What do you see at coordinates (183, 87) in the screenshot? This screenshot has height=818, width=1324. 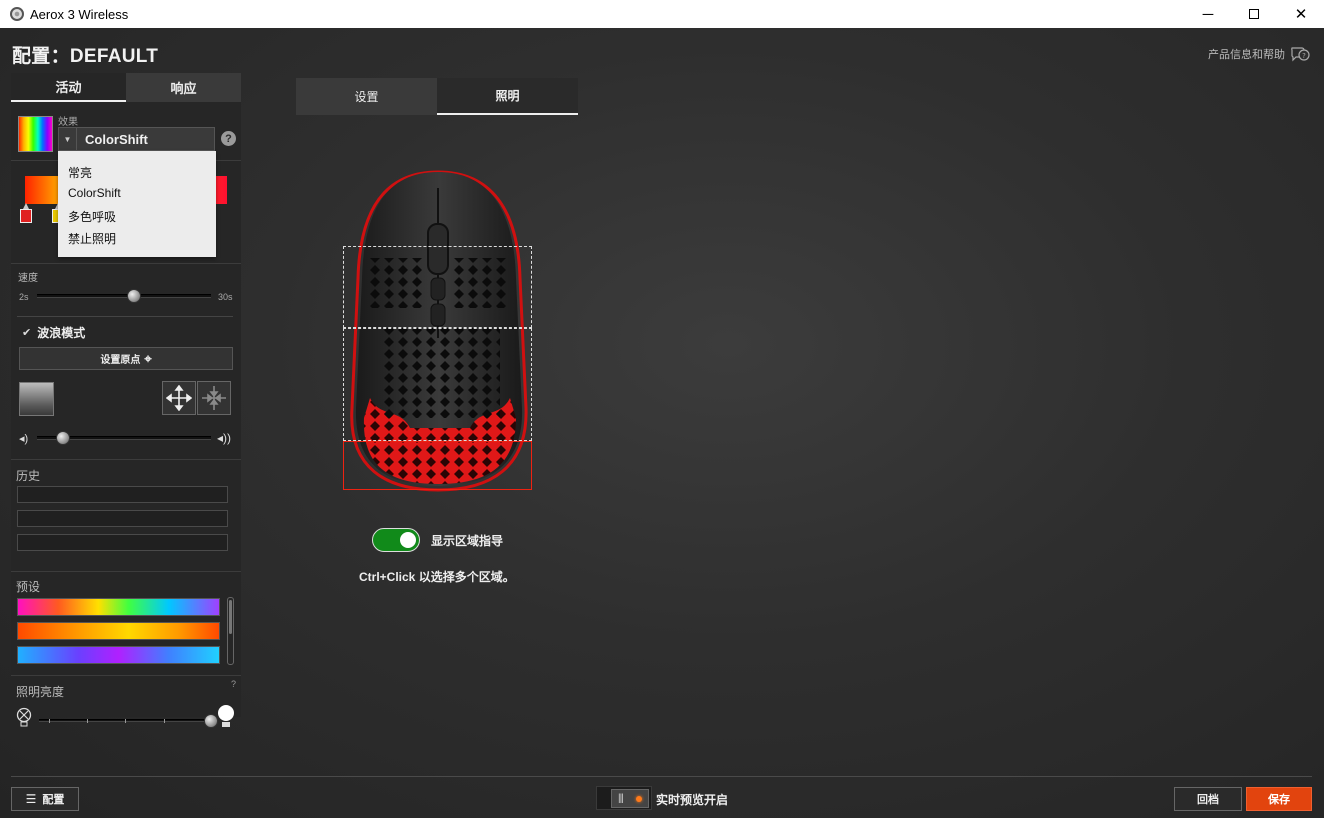 I see `tab-response: 响应` at bounding box center [183, 87].